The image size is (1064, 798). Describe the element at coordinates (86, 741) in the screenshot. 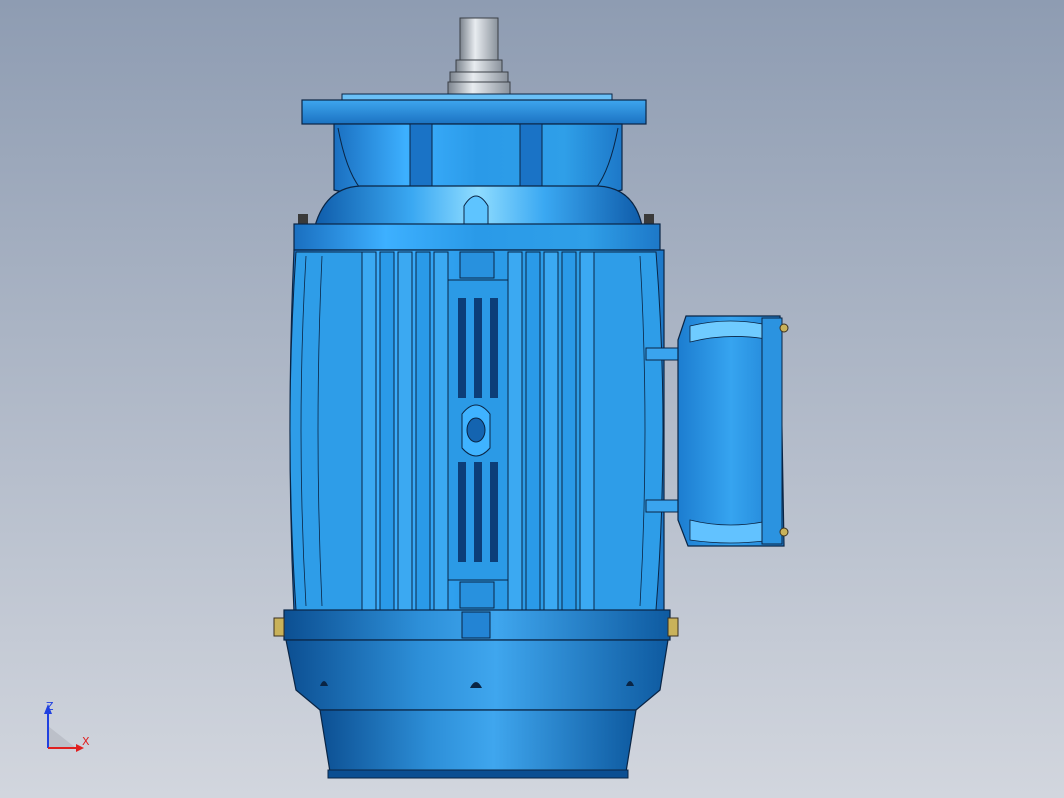

I see `triad-x-label: X` at that location.